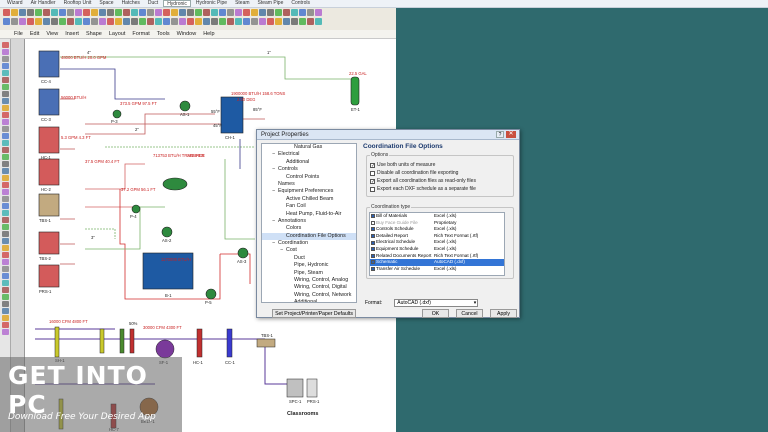  Describe the element at coordinates (309, 287) in the screenshot. I see `tree-item: Wiring, Control, Digital` at that location.